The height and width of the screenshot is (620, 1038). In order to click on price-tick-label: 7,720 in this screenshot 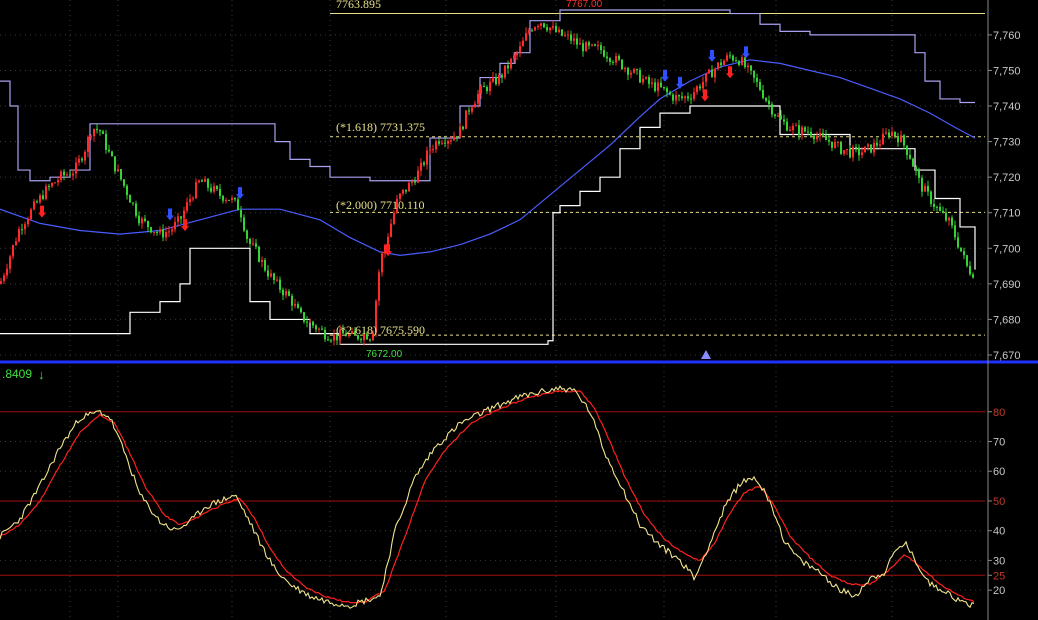, I will do `click(1007, 178)`.